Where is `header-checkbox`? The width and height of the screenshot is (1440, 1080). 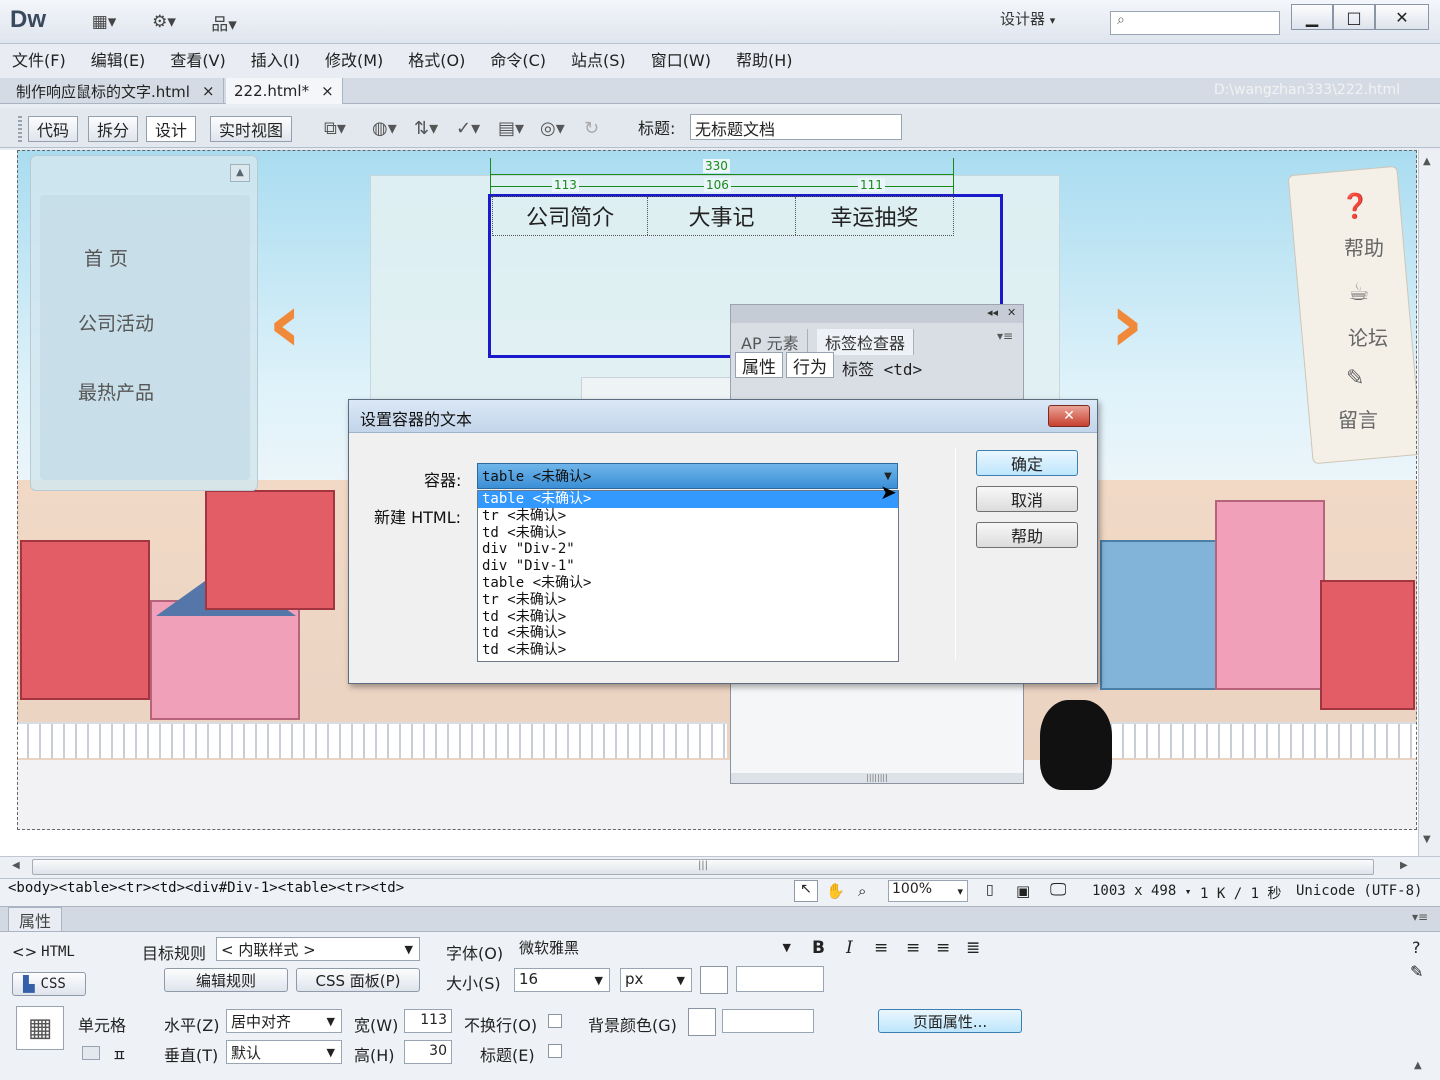
header-checkbox is located at coordinates (555, 1051).